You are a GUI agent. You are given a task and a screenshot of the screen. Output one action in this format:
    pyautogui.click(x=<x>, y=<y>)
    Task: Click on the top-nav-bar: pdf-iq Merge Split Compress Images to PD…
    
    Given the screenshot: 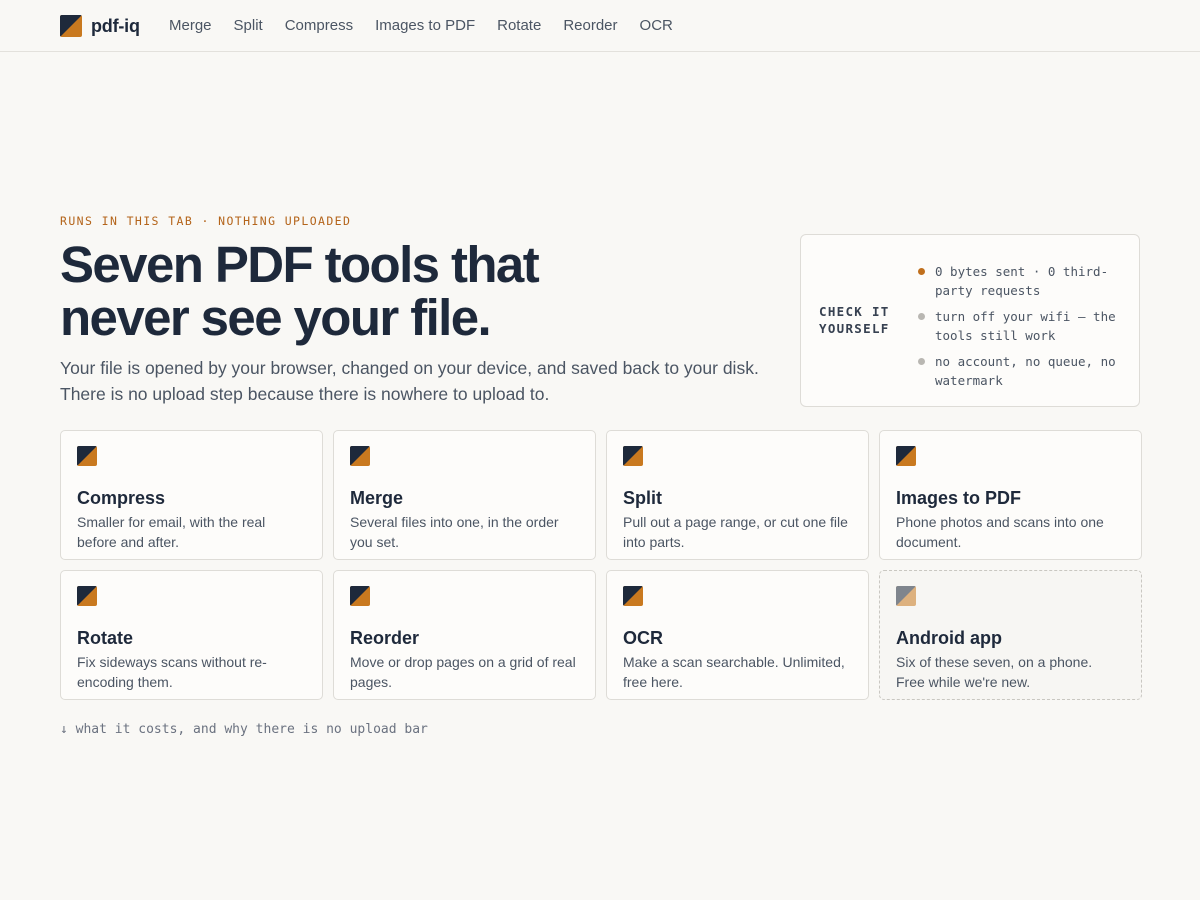 What is the action you would take?
    pyautogui.click(x=600, y=26)
    